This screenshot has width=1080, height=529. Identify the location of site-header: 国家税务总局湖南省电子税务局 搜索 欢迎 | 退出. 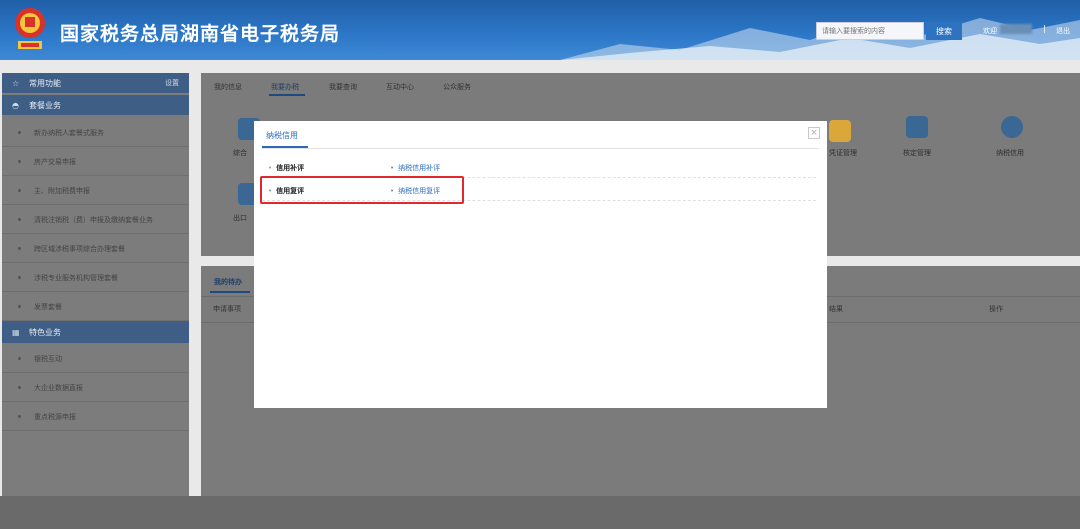
(540, 30).